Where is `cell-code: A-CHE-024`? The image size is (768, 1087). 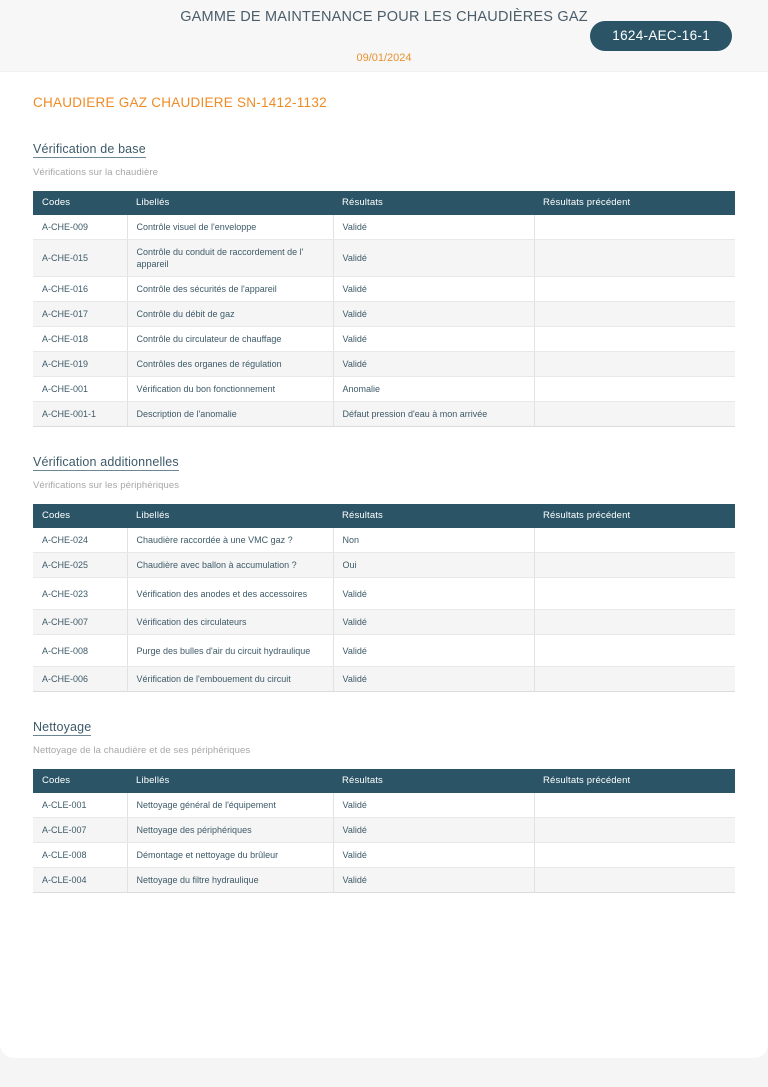
cell-code: A-CHE-024 is located at coordinates (80, 540).